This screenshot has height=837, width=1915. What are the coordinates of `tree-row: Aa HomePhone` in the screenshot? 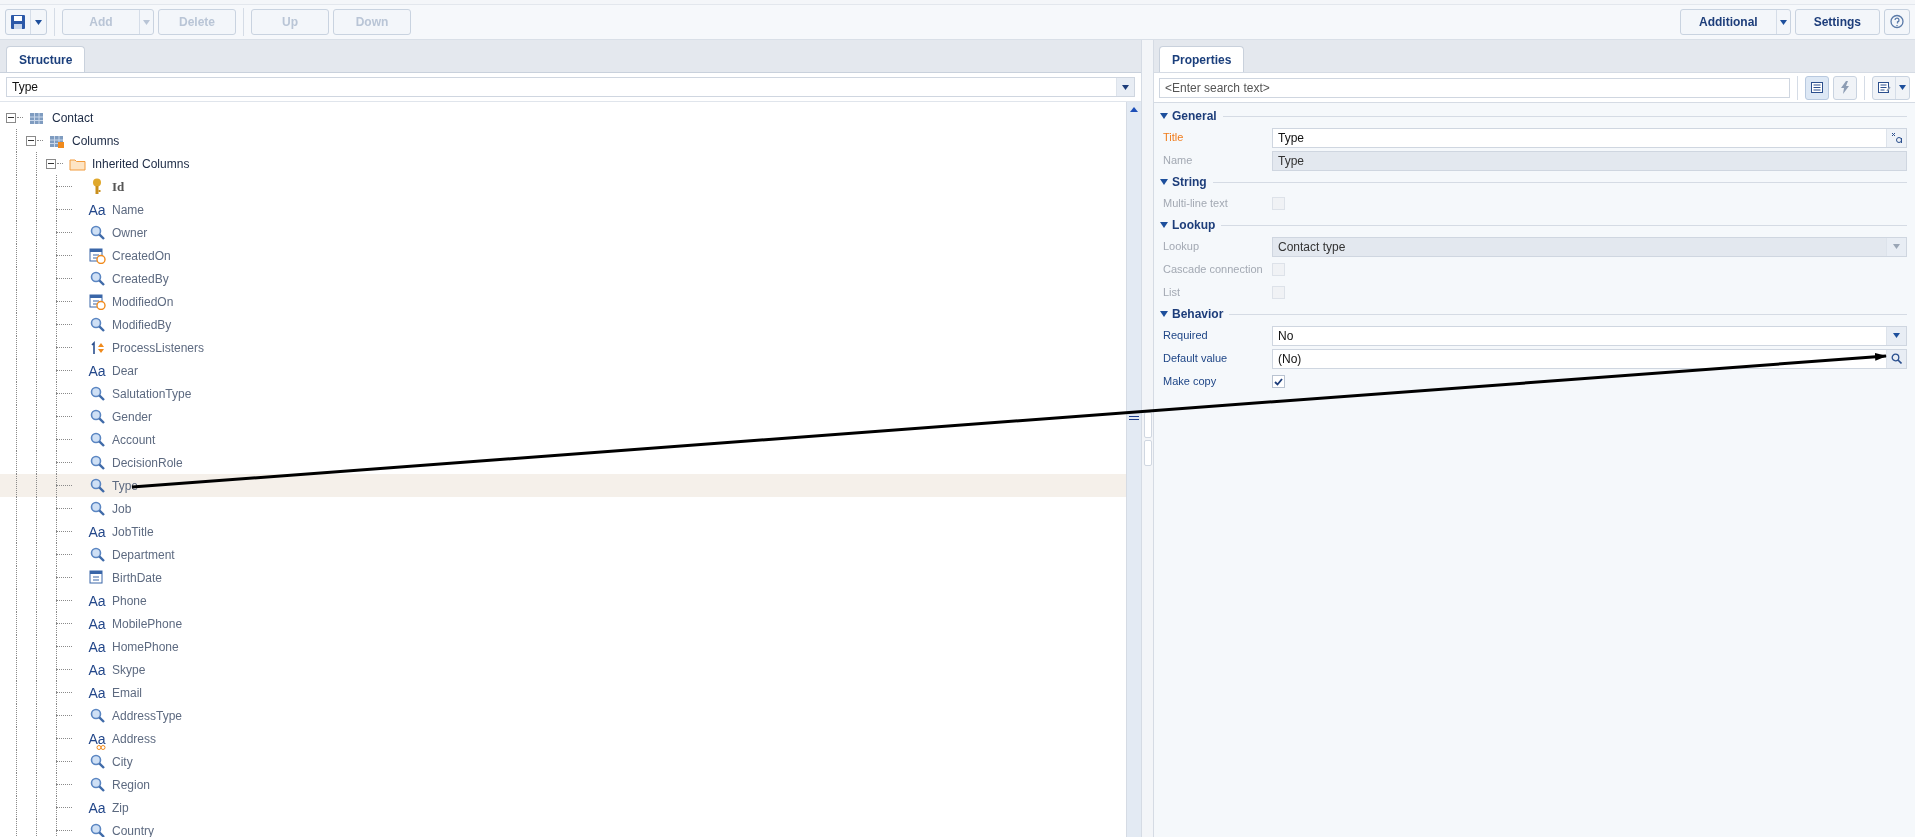 It's located at (563, 646).